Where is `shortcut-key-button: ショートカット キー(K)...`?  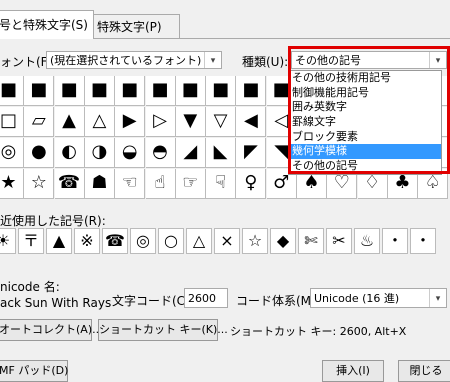
shortcut-key-button: ショートカット キー(K)... is located at coordinates (163, 330).